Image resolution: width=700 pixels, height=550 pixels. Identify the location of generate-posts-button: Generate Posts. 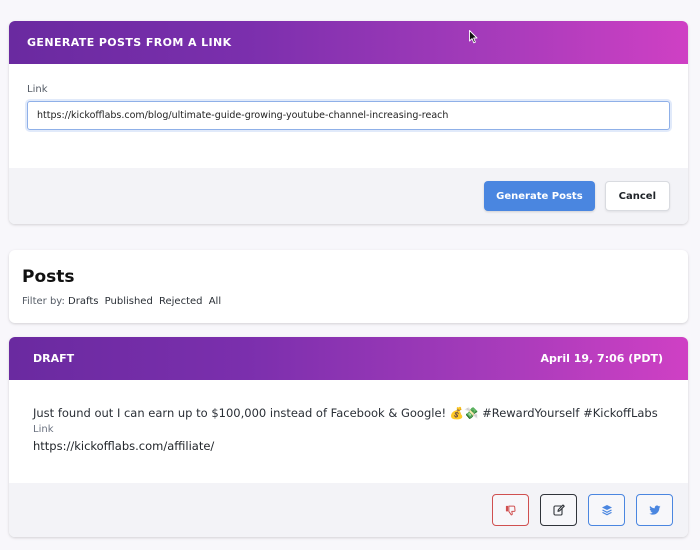
(539, 196).